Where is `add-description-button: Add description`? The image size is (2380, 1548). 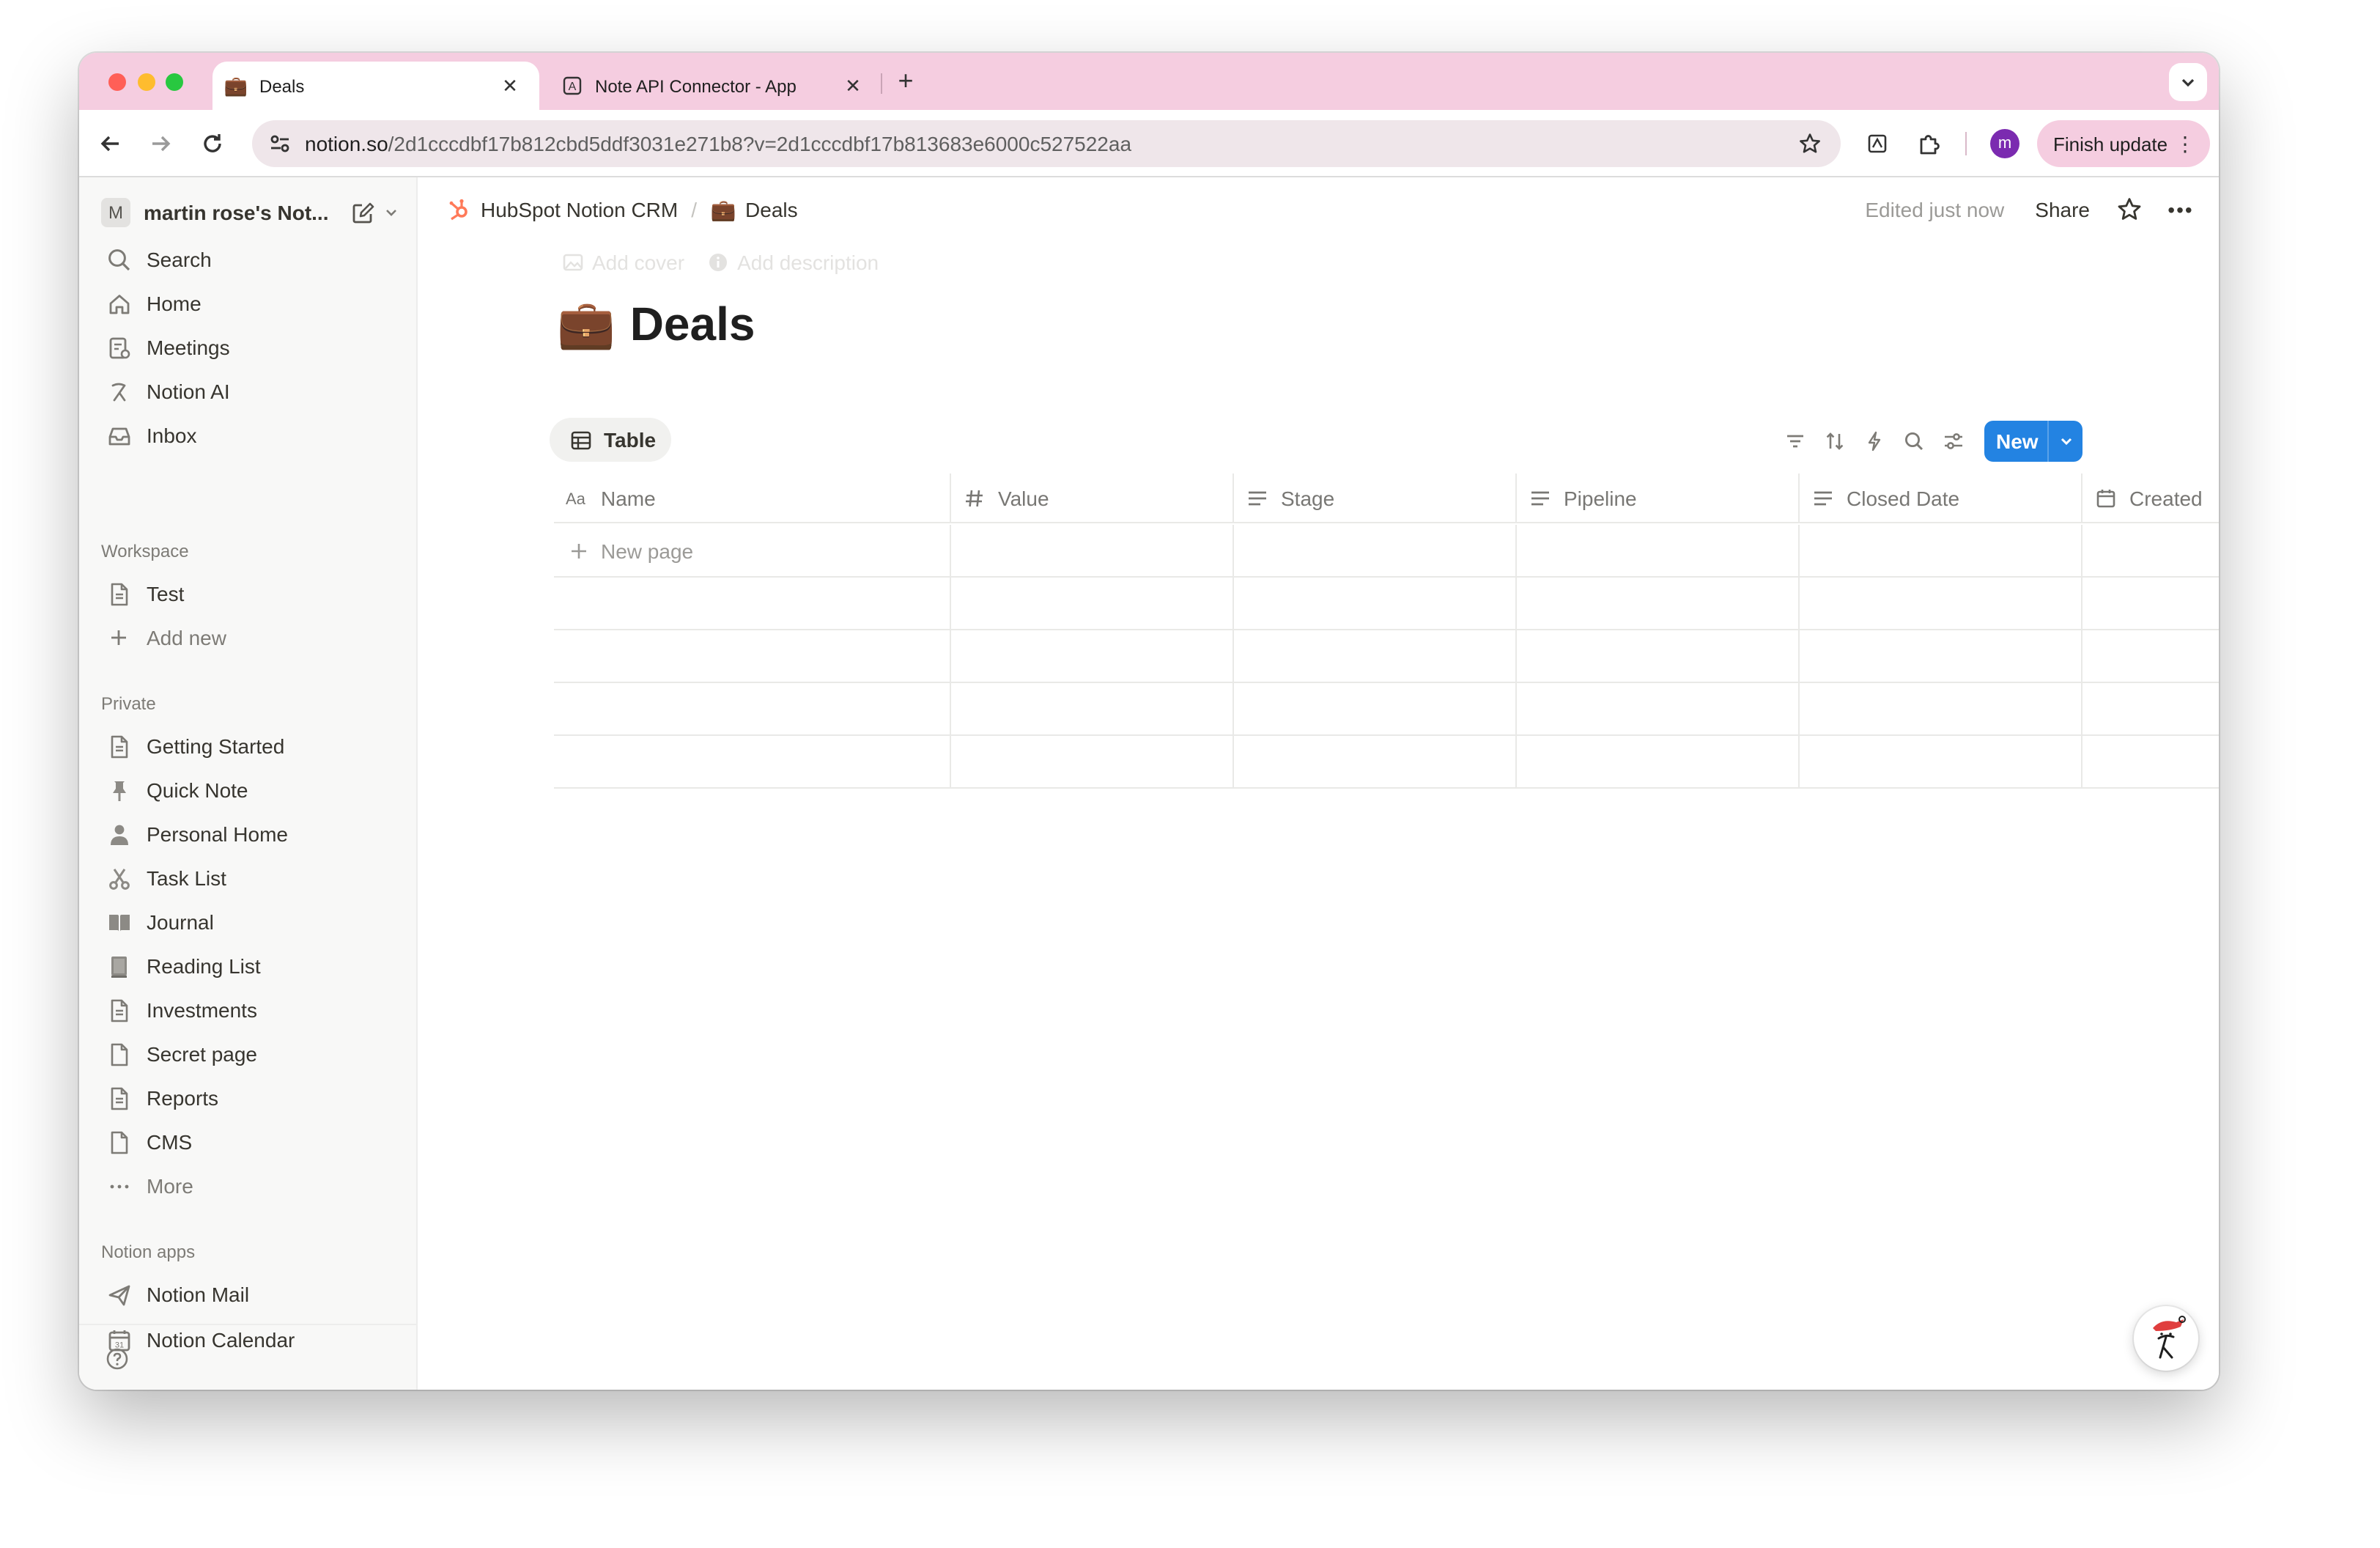 add-description-button: Add description is located at coordinates (793, 262).